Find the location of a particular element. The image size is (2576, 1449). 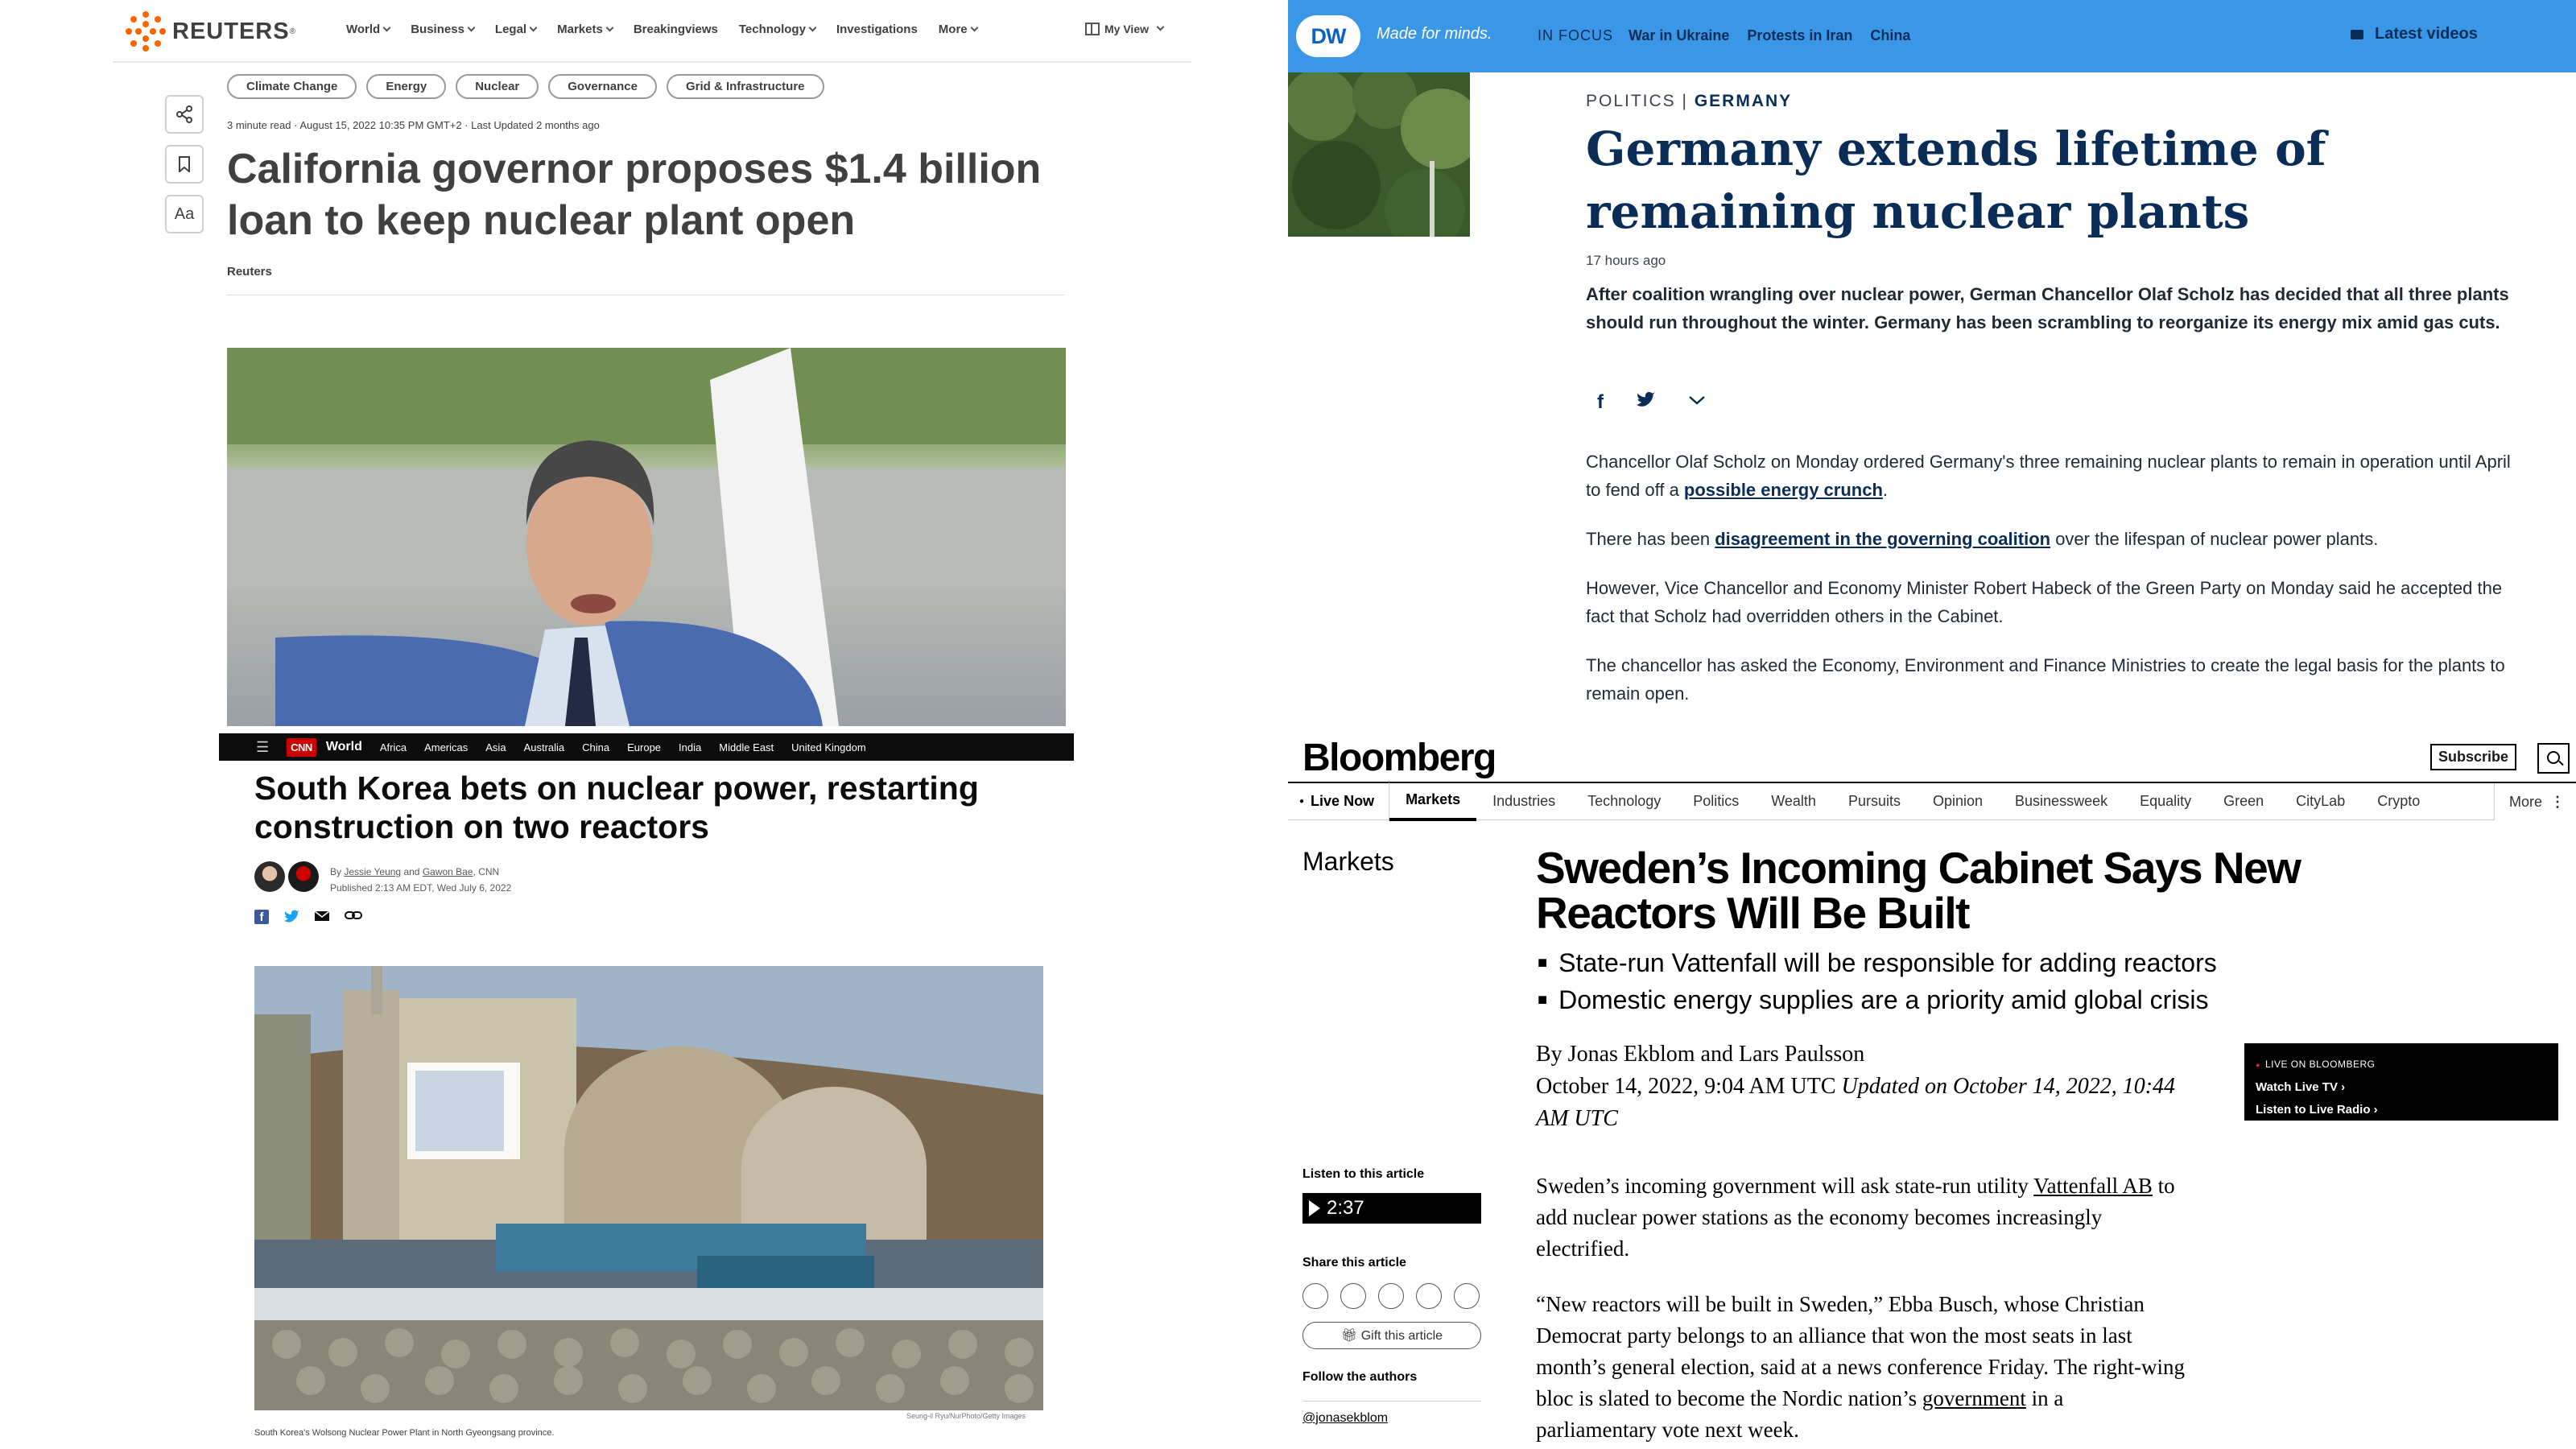

cnn-nav-europe: Europe is located at coordinates (644, 747).